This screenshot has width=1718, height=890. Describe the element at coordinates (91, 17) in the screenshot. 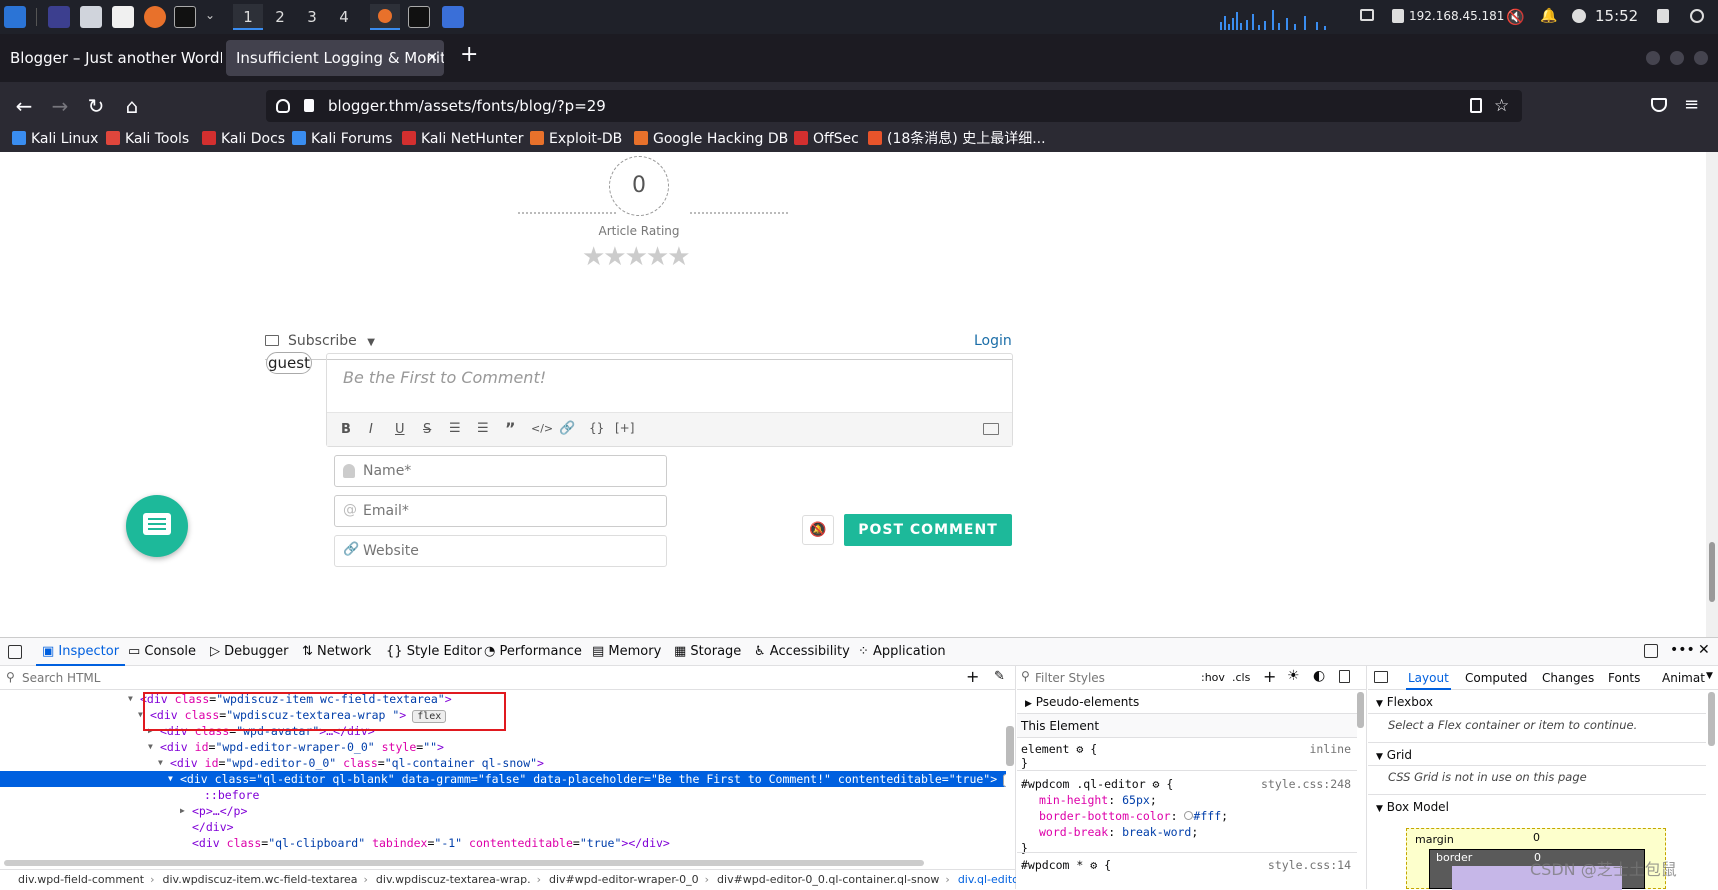

I see `file-manager-icon` at that location.